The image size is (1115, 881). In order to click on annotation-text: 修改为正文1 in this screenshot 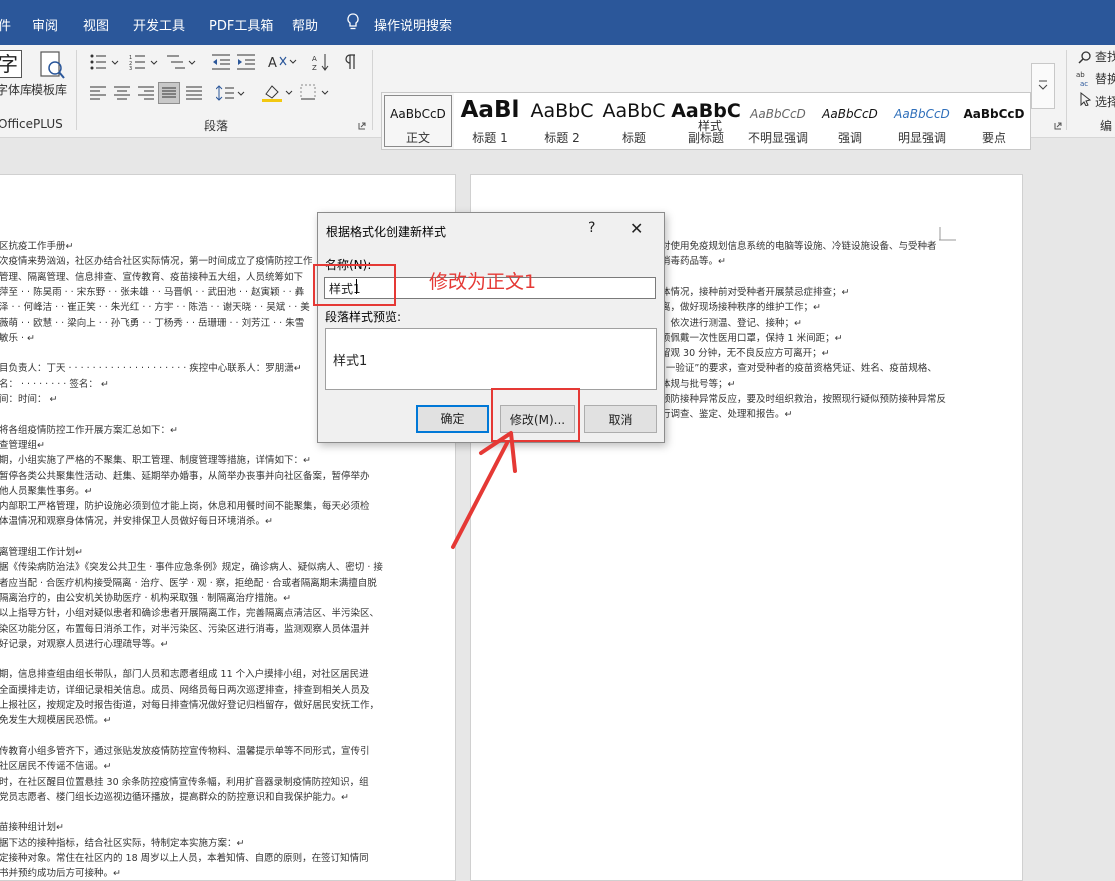, I will do `click(483, 282)`.